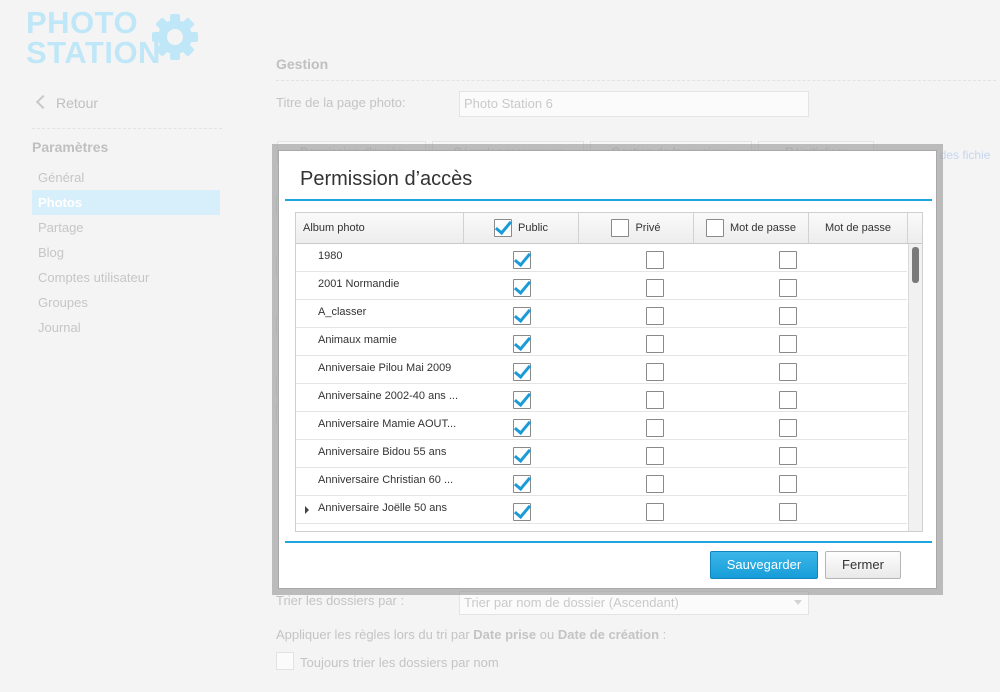 The width and height of the screenshot is (1000, 692). Describe the element at coordinates (601, 342) in the screenshot. I see `table-row: Animaux mamie` at that location.